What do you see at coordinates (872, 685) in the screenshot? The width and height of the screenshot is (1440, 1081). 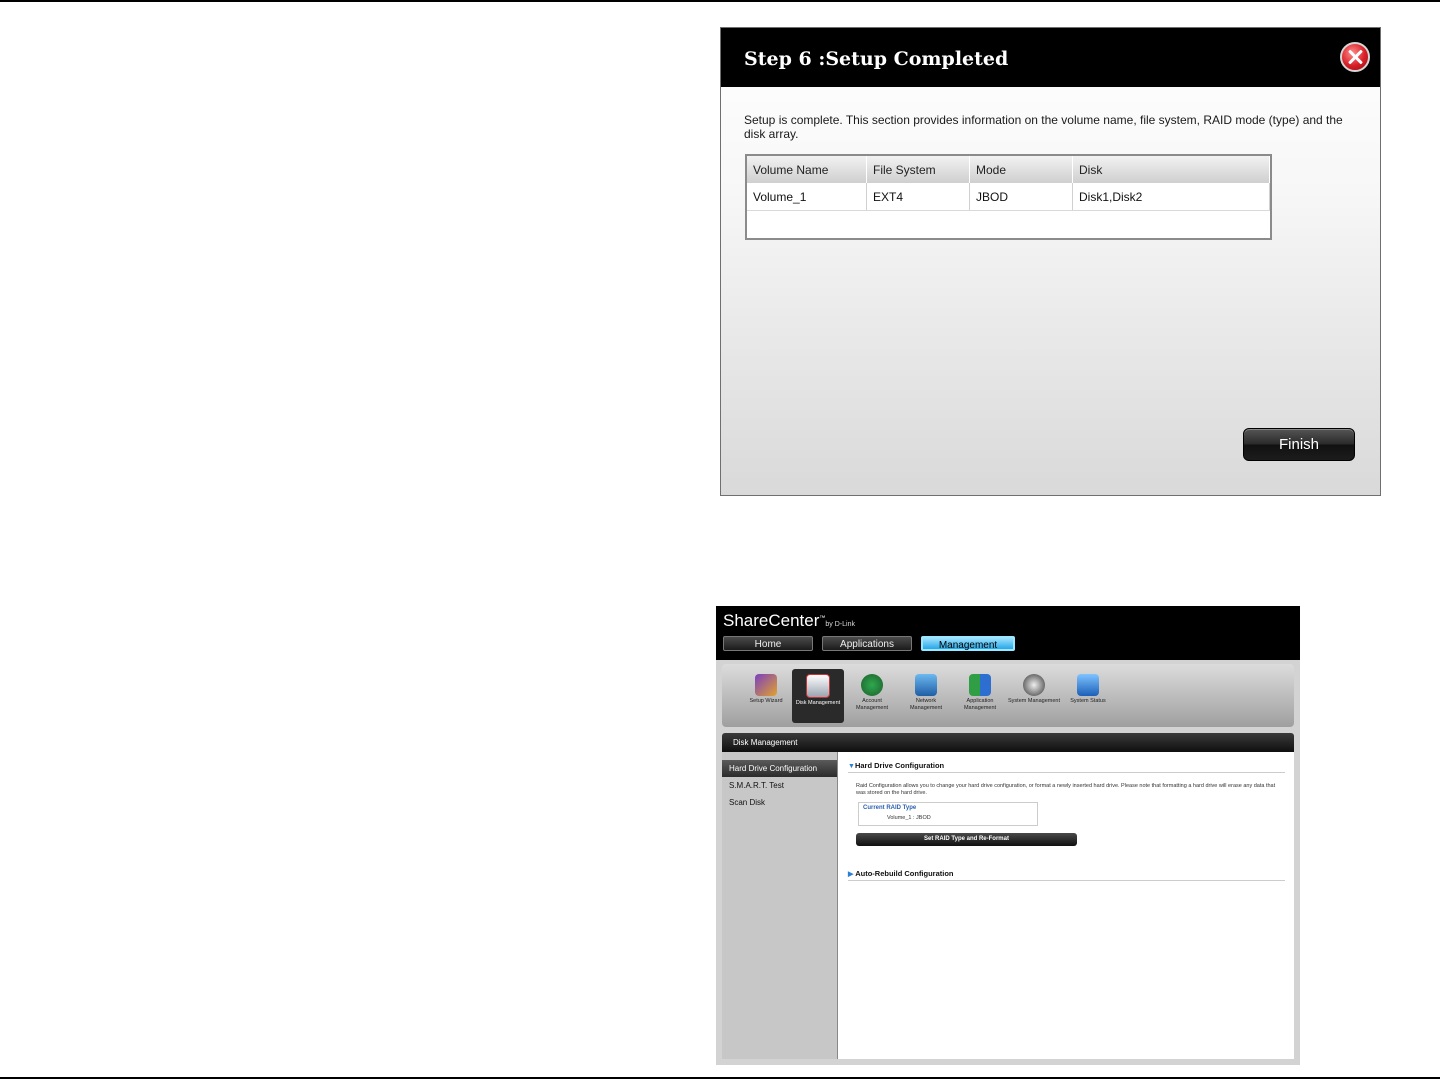 I see `account-icon` at bounding box center [872, 685].